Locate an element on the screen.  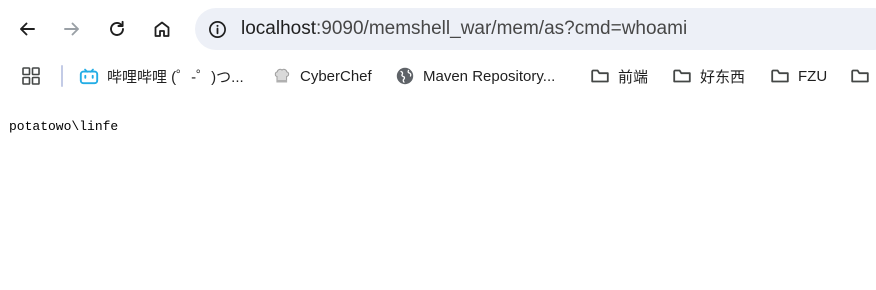
url-host: localhost is located at coordinates (278, 28).